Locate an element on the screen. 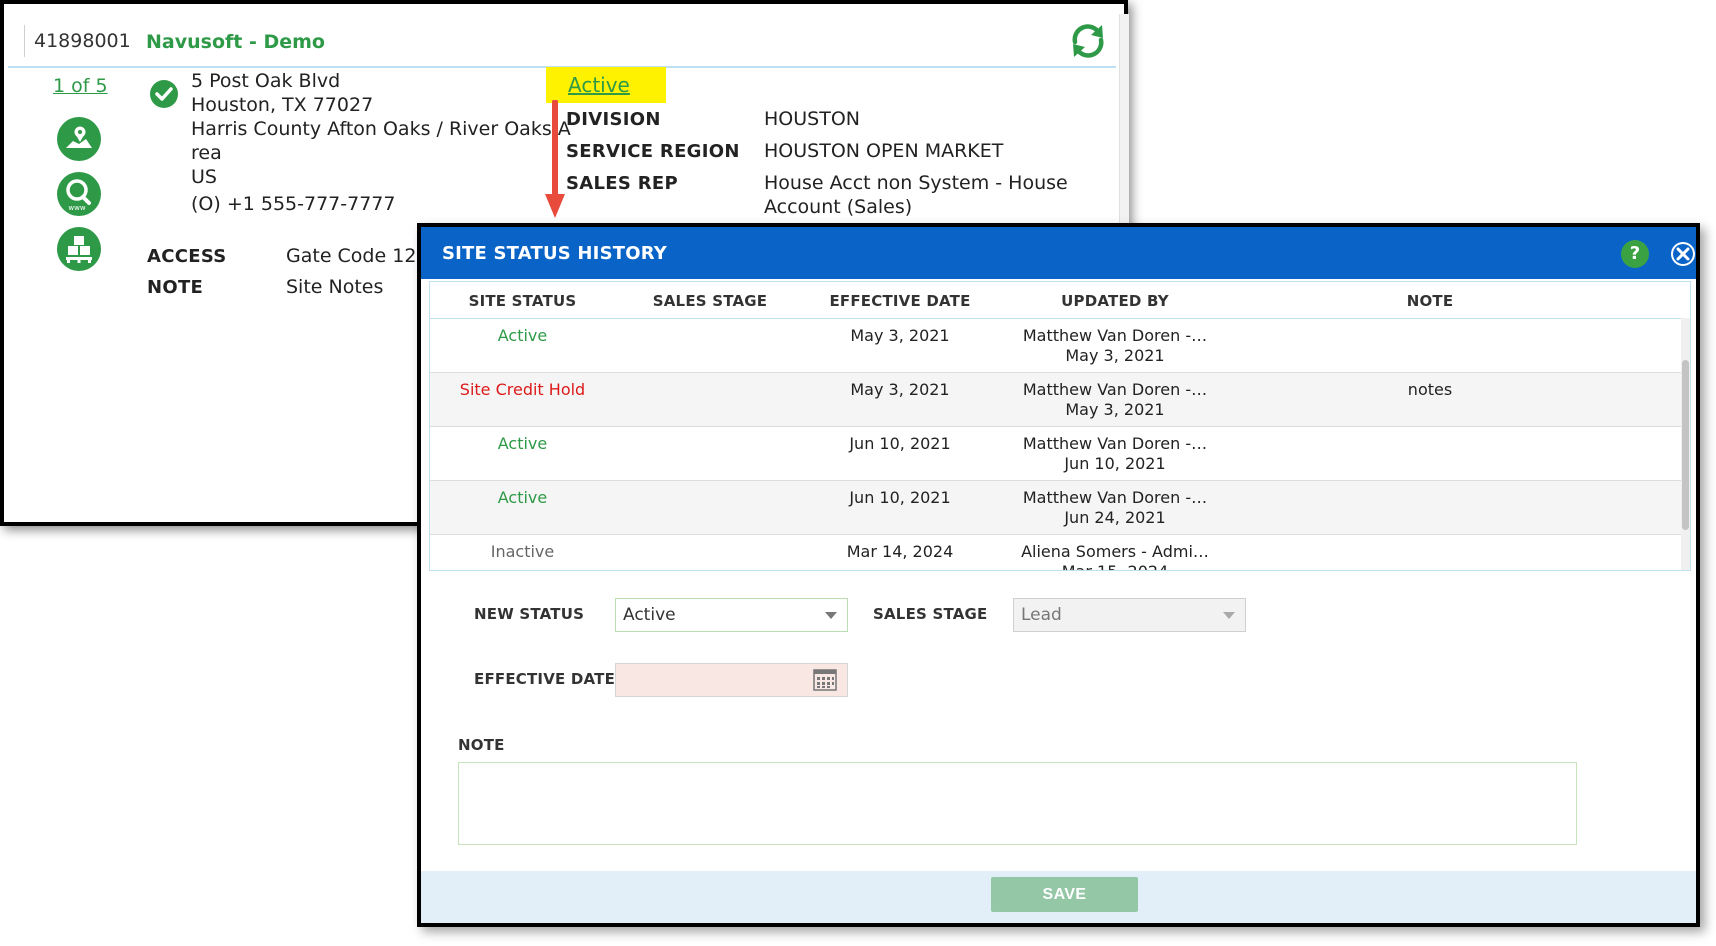 This screenshot has height=946, width=1716. effective-date-label: EFFECTIVE DATE is located at coordinates (545, 679).